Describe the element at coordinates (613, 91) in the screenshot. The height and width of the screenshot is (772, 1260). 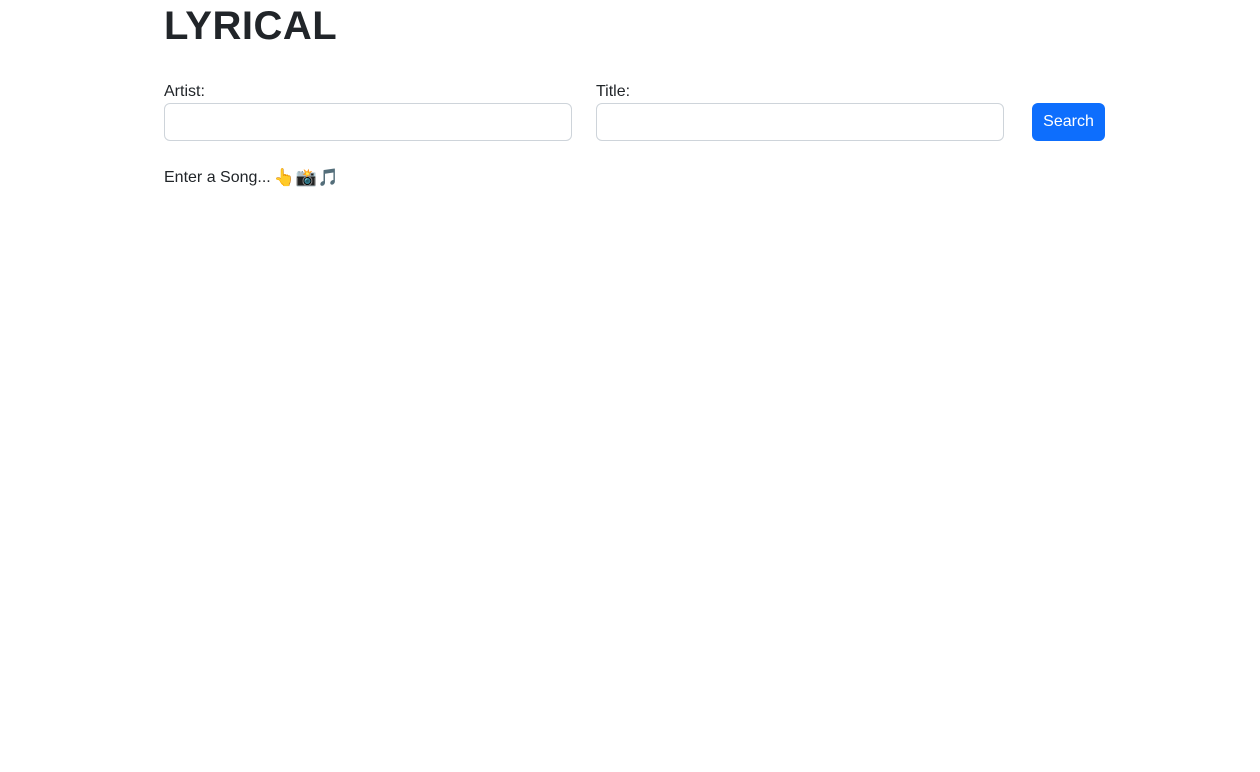
I see `title-label: Title:` at that location.